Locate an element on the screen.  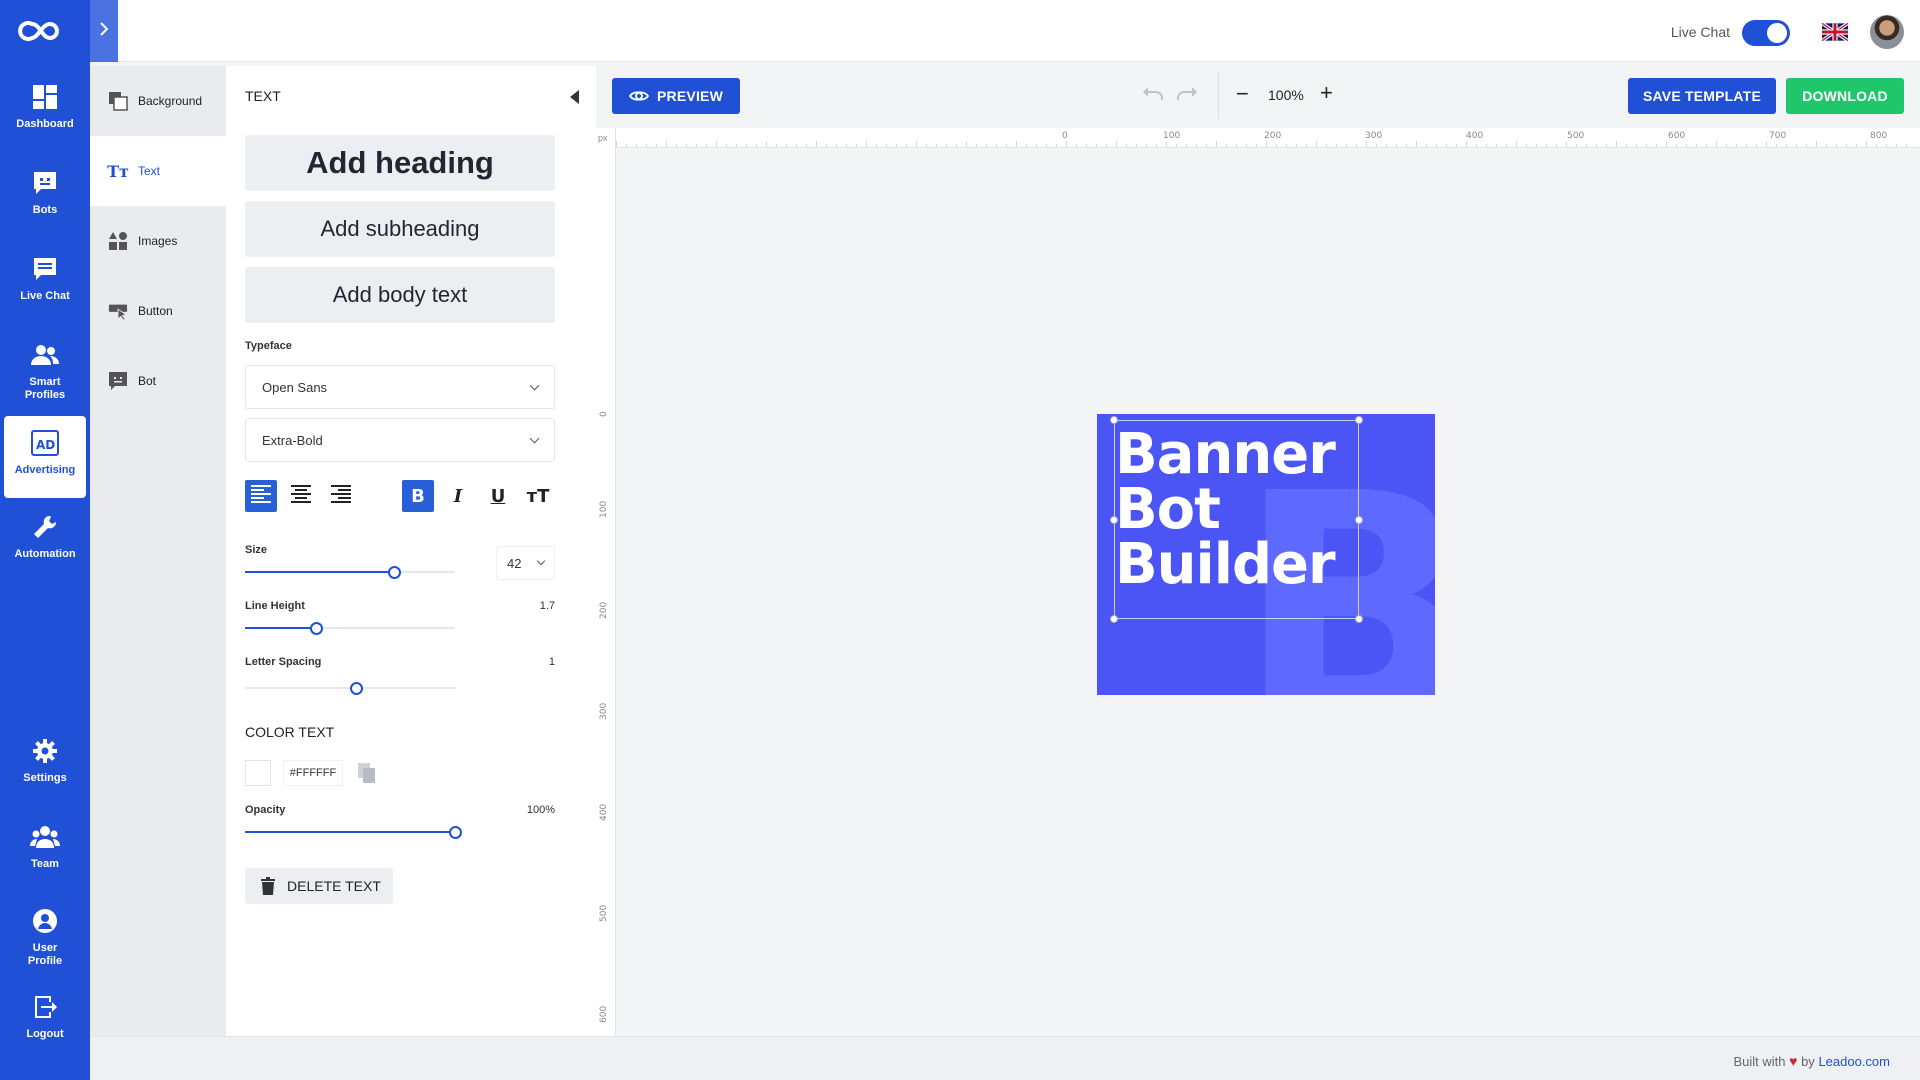
category-background: Background is located at coordinates (158, 101).